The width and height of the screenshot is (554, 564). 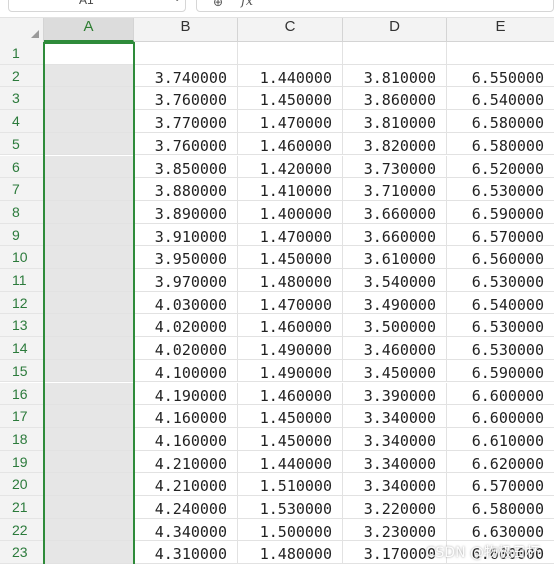 What do you see at coordinates (395, 280) in the screenshot?
I see `cell-d: 3.540000` at bounding box center [395, 280].